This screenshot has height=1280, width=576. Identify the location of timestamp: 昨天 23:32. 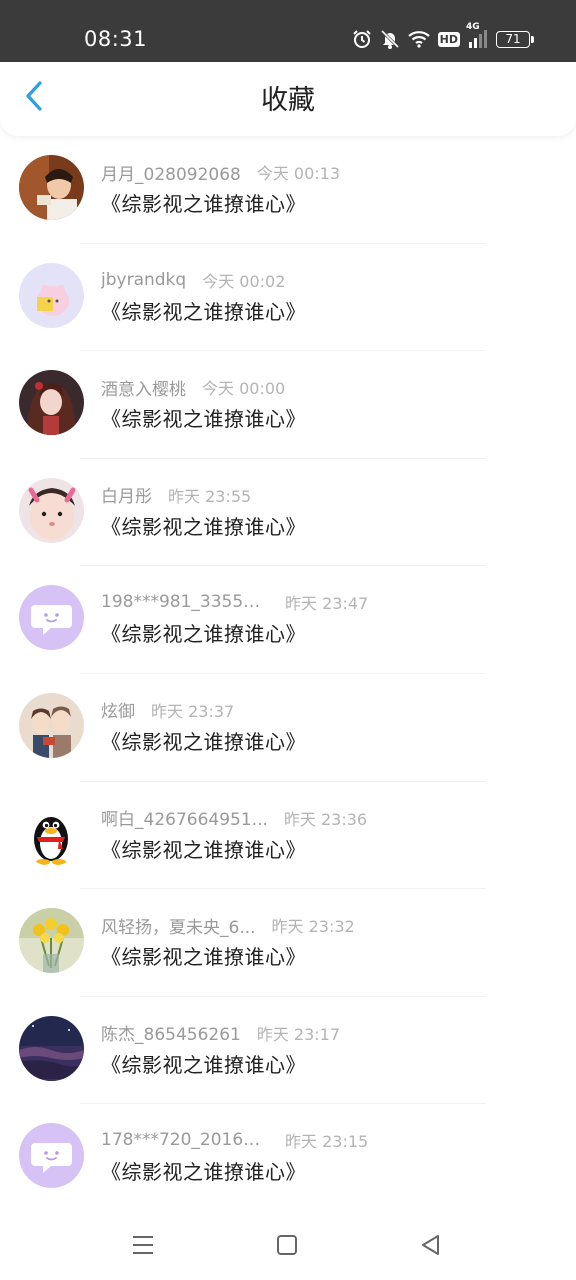
(313, 927).